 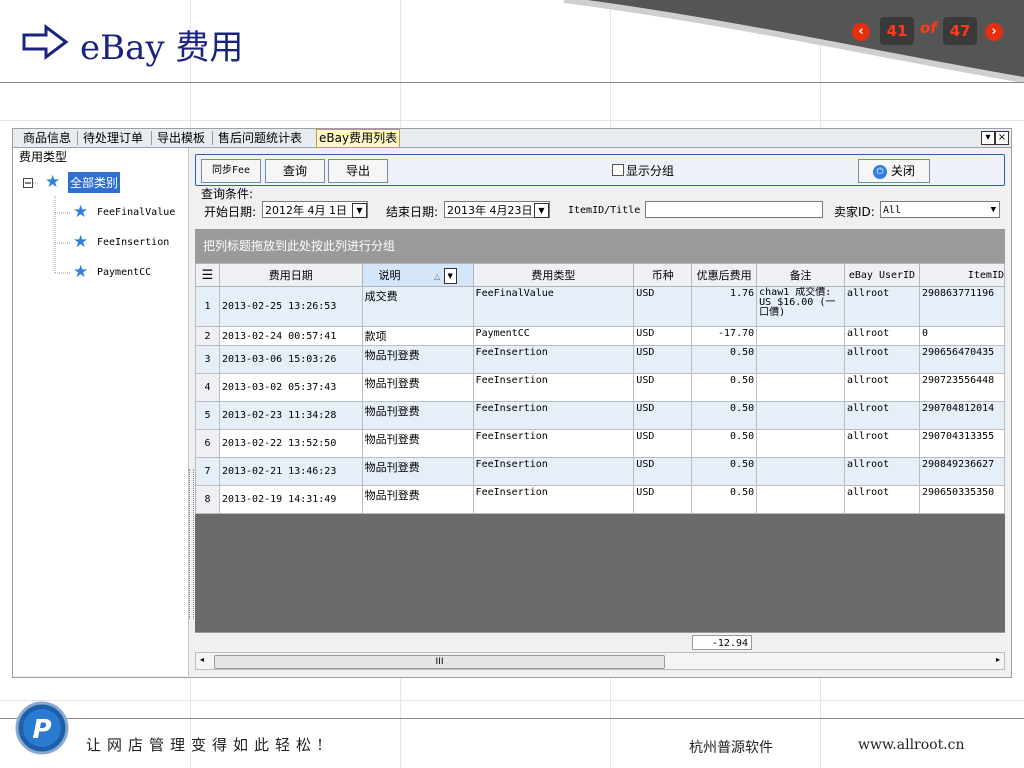 What do you see at coordinates (962, 275) in the screenshot?
I see `column-header: ItemID` at bounding box center [962, 275].